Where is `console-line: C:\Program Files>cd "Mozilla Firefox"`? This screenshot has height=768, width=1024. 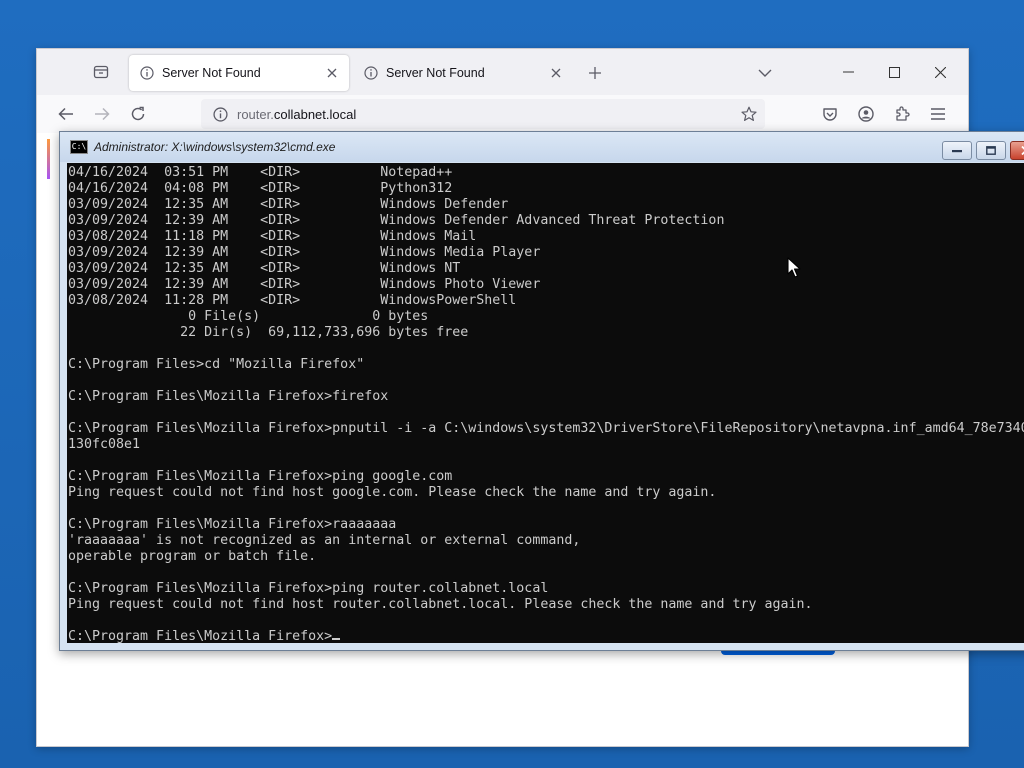
console-line: C:\Program Files>cd "Mozilla Firefox" is located at coordinates (216, 364).